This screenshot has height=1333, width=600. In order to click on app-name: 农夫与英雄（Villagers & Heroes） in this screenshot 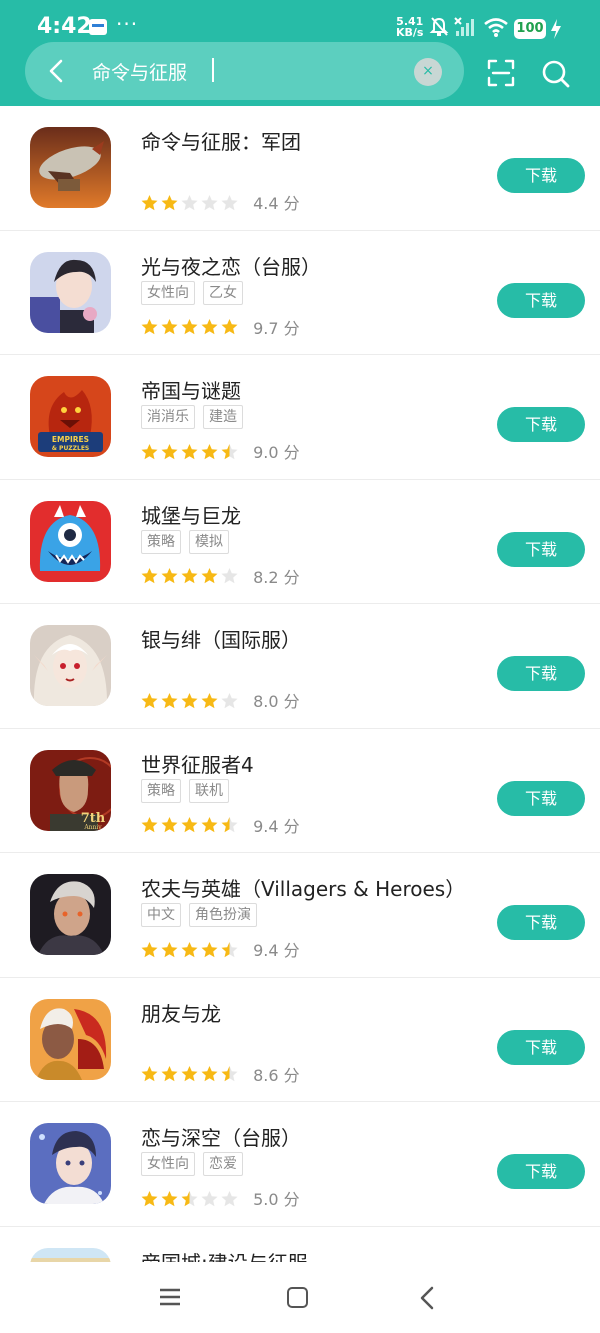, I will do `click(303, 887)`.